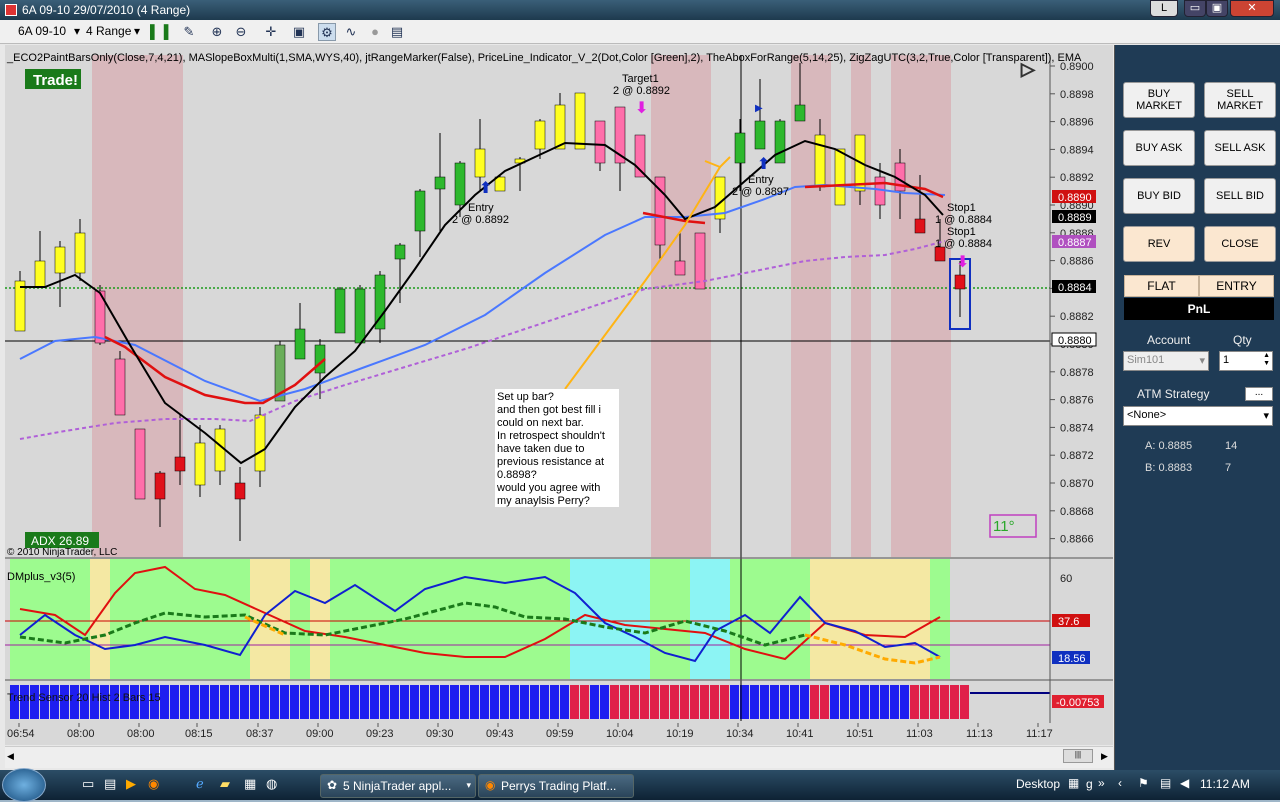 Image resolution: width=1280 pixels, height=802 pixels. What do you see at coordinates (1075, 341) in the screenshot?
I see `price-tag: 0.8880` at bounding box center [1075, 341].